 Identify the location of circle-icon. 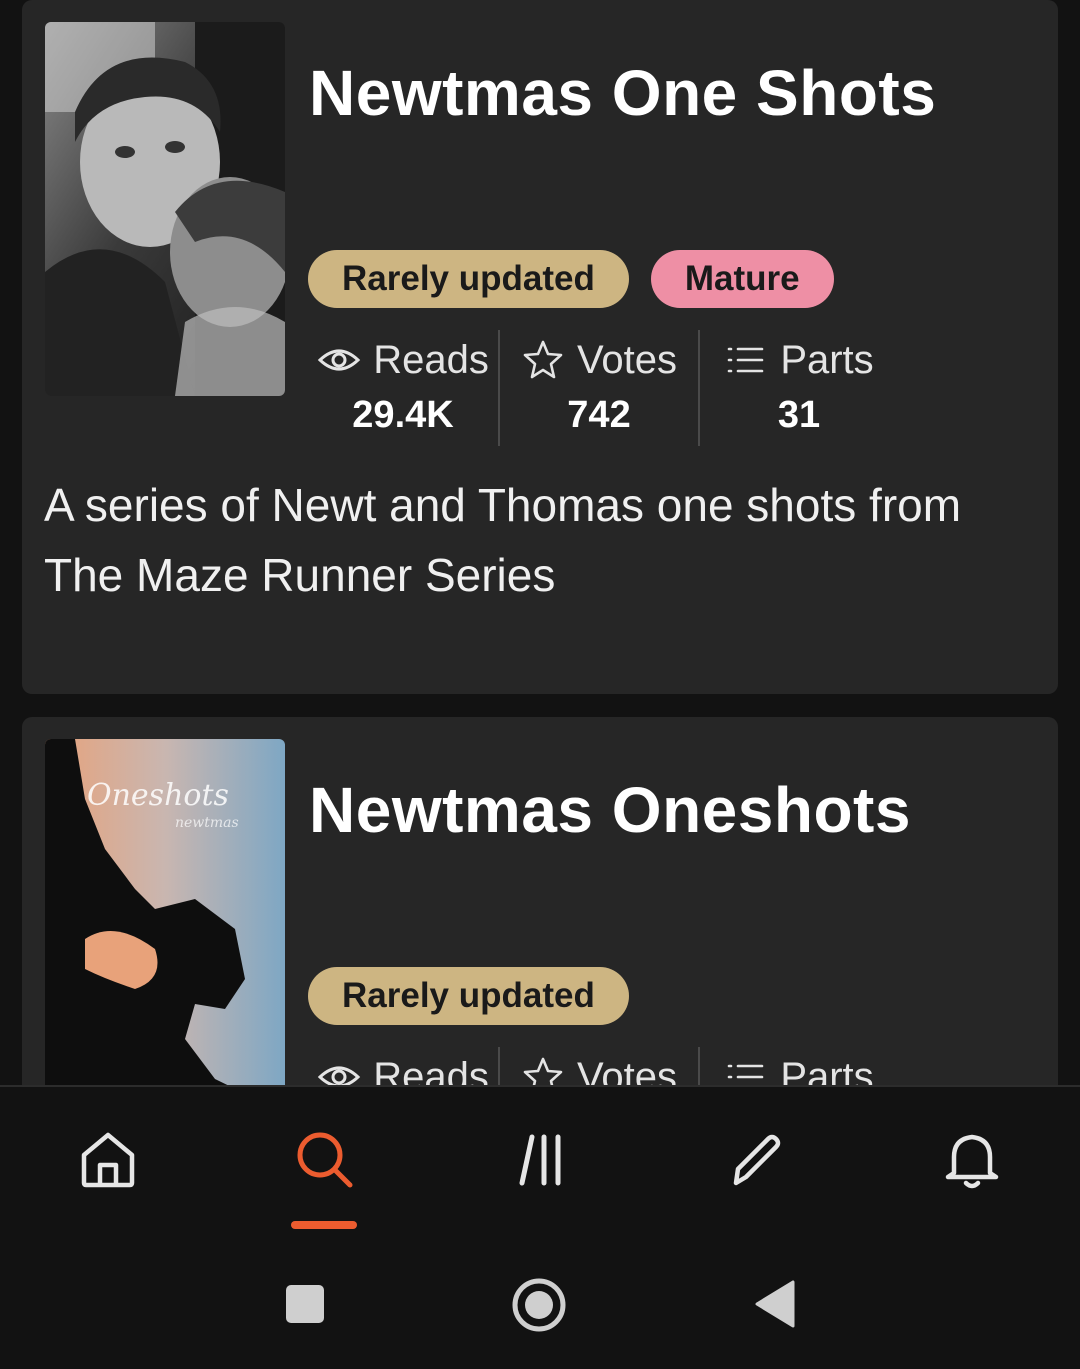
(539, 1305).